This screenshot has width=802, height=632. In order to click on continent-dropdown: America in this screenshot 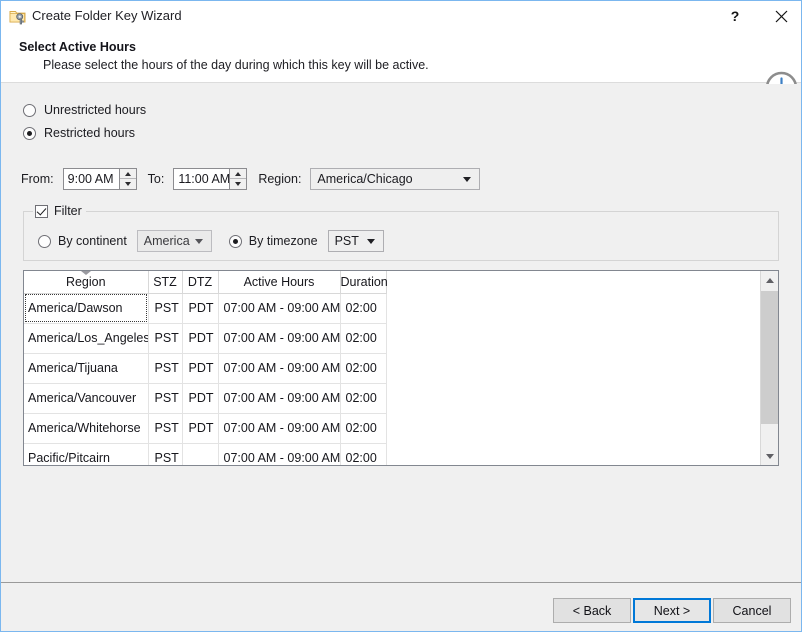, I will do `click(174, 241)`.